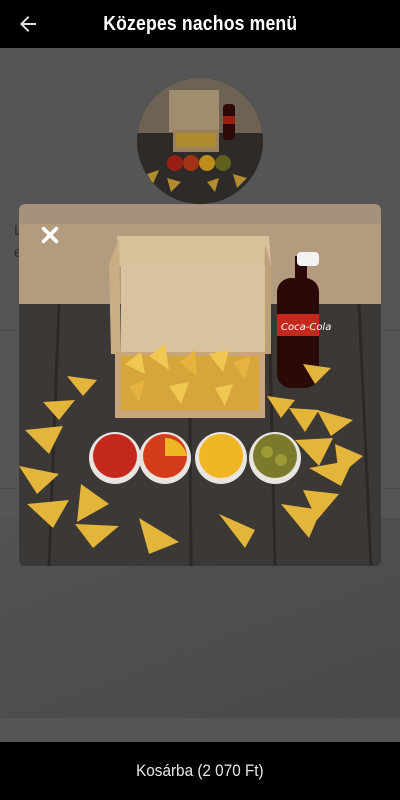 This screenshot has height=800, width=400. What do you see at coordinates (28, 24) in the screenshot?
I see `arrow-left-icon` at bounding box center [28, 24].